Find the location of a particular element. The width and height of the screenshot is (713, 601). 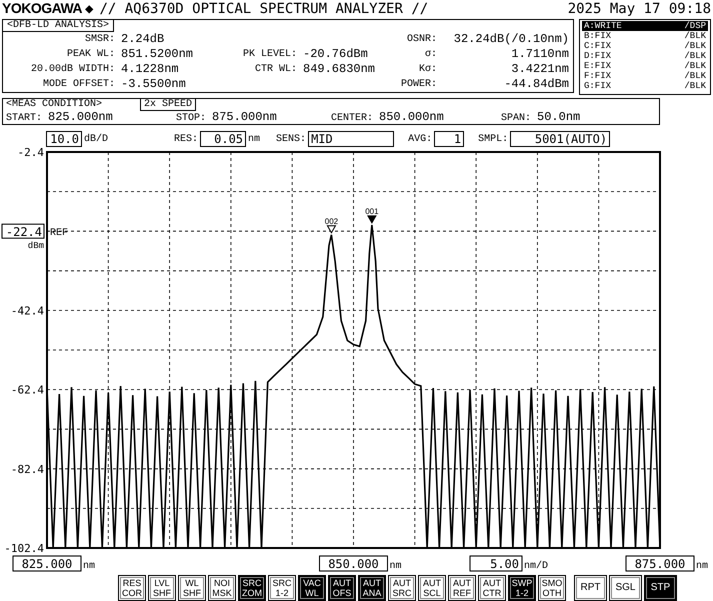

setting-field: 0.05 is located at coordinates (223, 139).